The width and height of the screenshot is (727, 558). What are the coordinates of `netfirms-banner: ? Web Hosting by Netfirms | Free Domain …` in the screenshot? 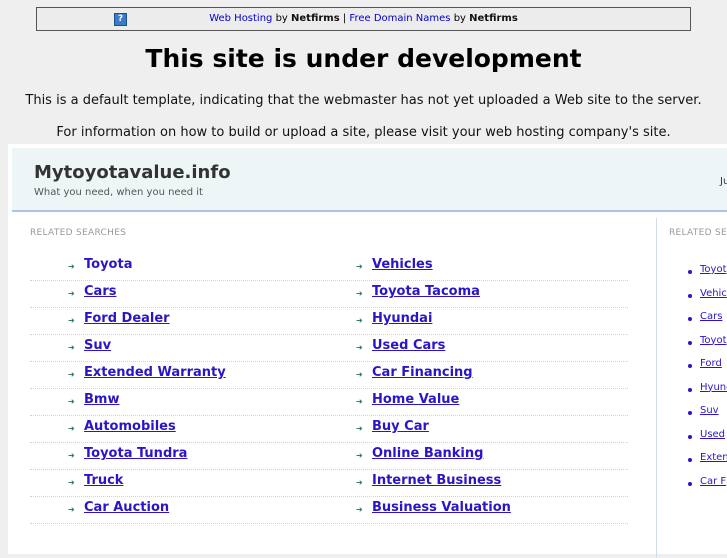 It's located at (363, 19).